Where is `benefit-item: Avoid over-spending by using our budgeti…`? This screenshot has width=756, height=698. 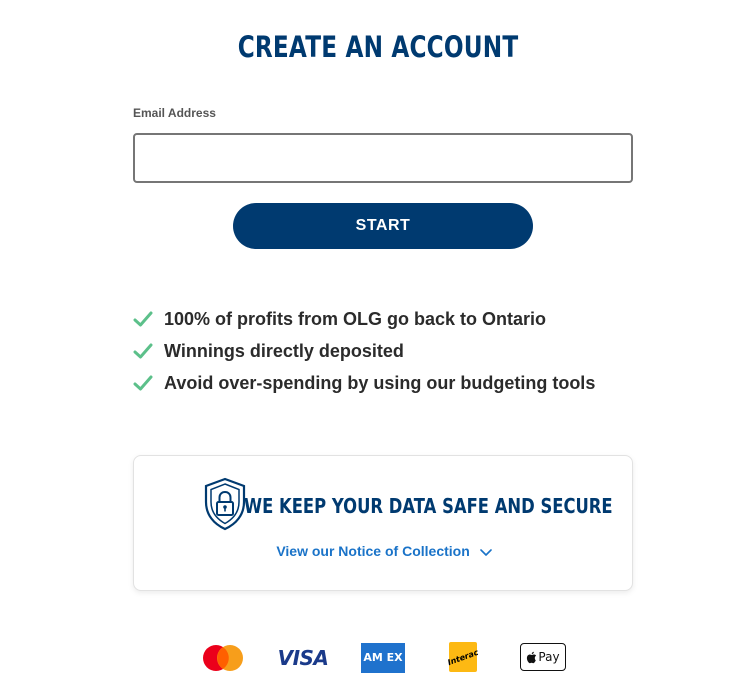 benefit-item: Avoid over-spending by using our budgeti… is located at coordinates (364, 383).